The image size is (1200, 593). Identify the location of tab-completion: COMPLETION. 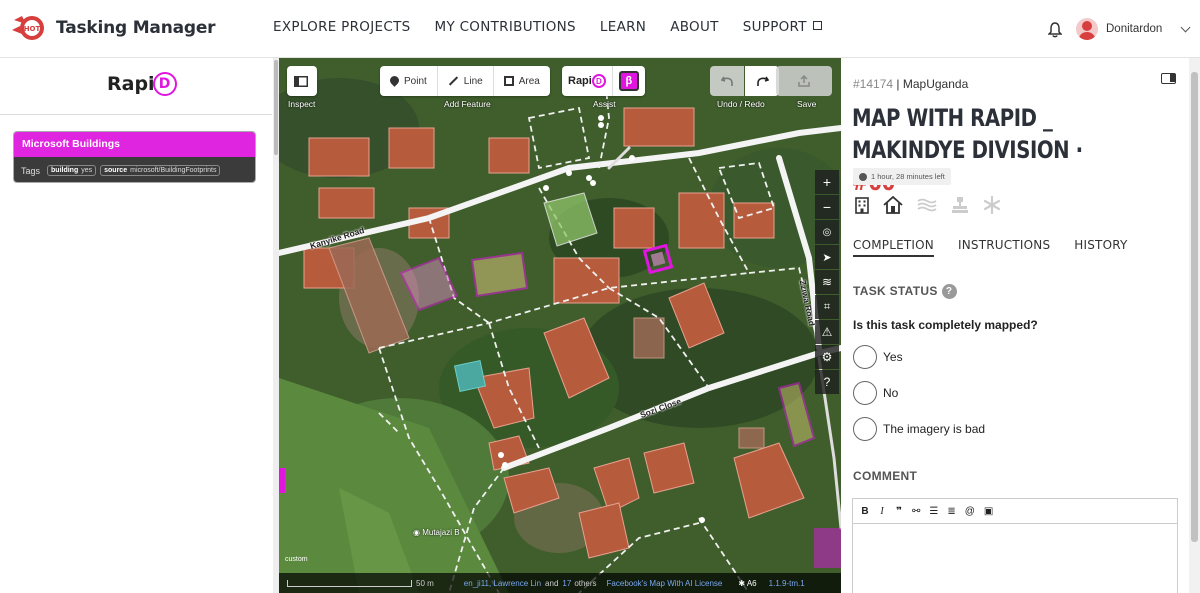
(893, 247).